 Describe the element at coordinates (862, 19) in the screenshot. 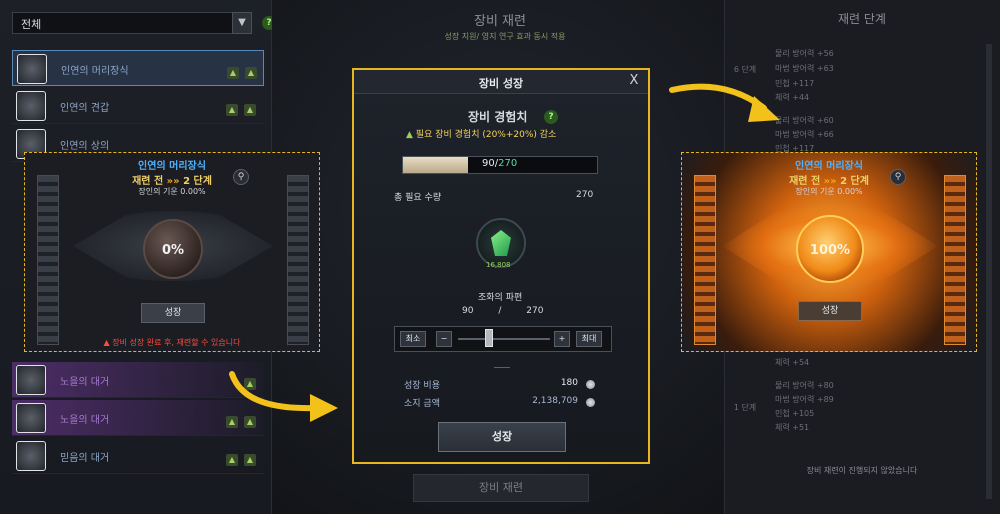

I see `panel-title: 재련 단계` at that location.